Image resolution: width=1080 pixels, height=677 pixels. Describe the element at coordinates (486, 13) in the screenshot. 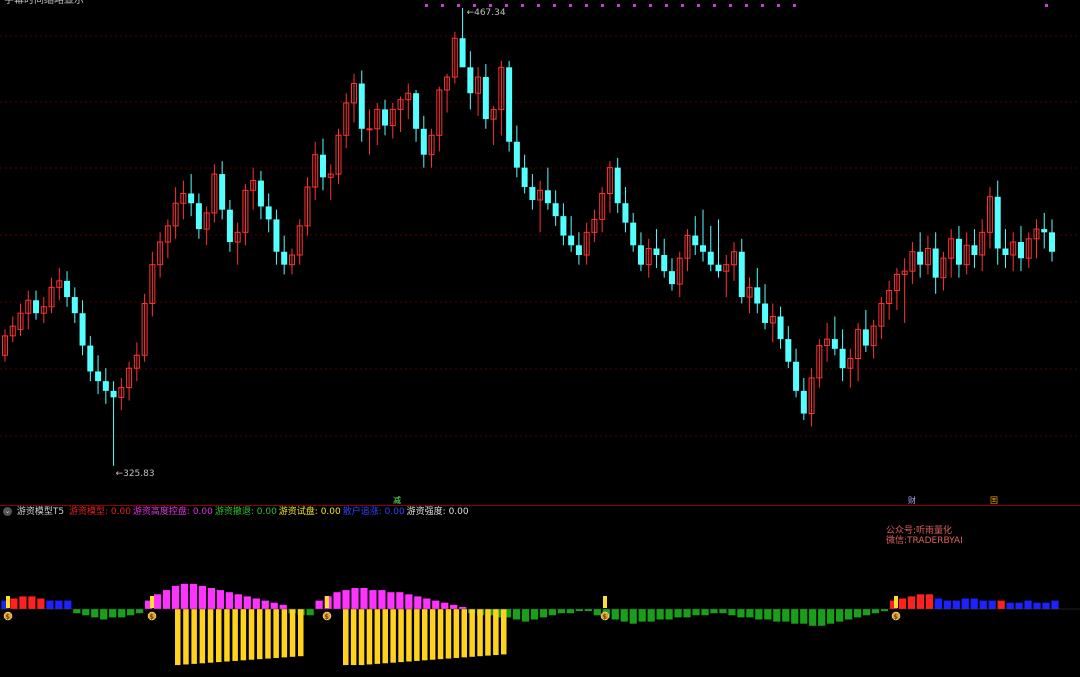

I see `price-high-label: ←467.34` at that location.